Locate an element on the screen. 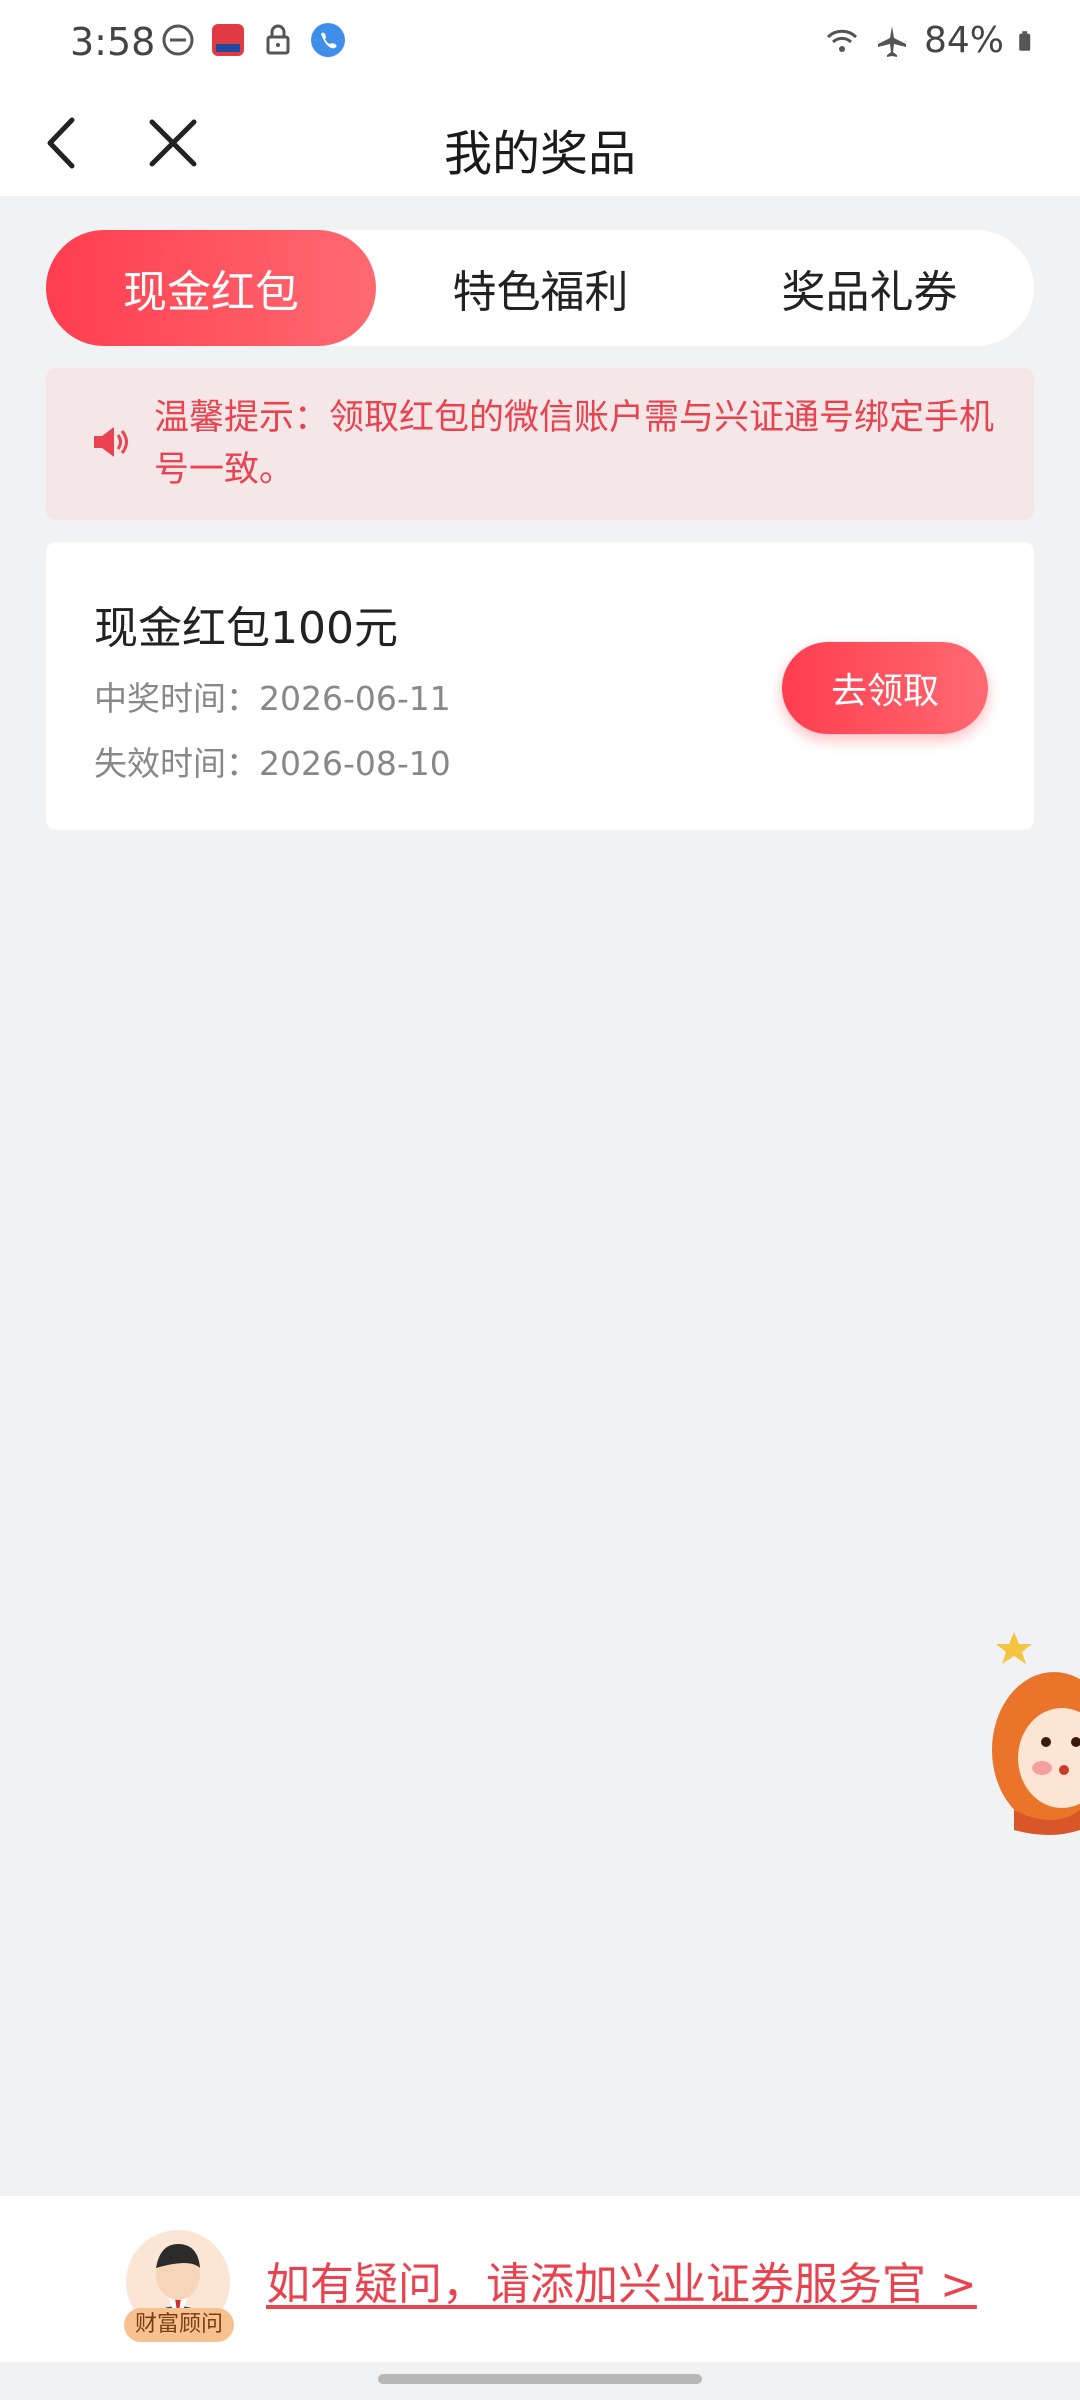 The width and height of the screenshot is (1080, 2400). prize-tabs: 现金红包 特色福利 奖品礼券 is located at coordinates (540, 288).